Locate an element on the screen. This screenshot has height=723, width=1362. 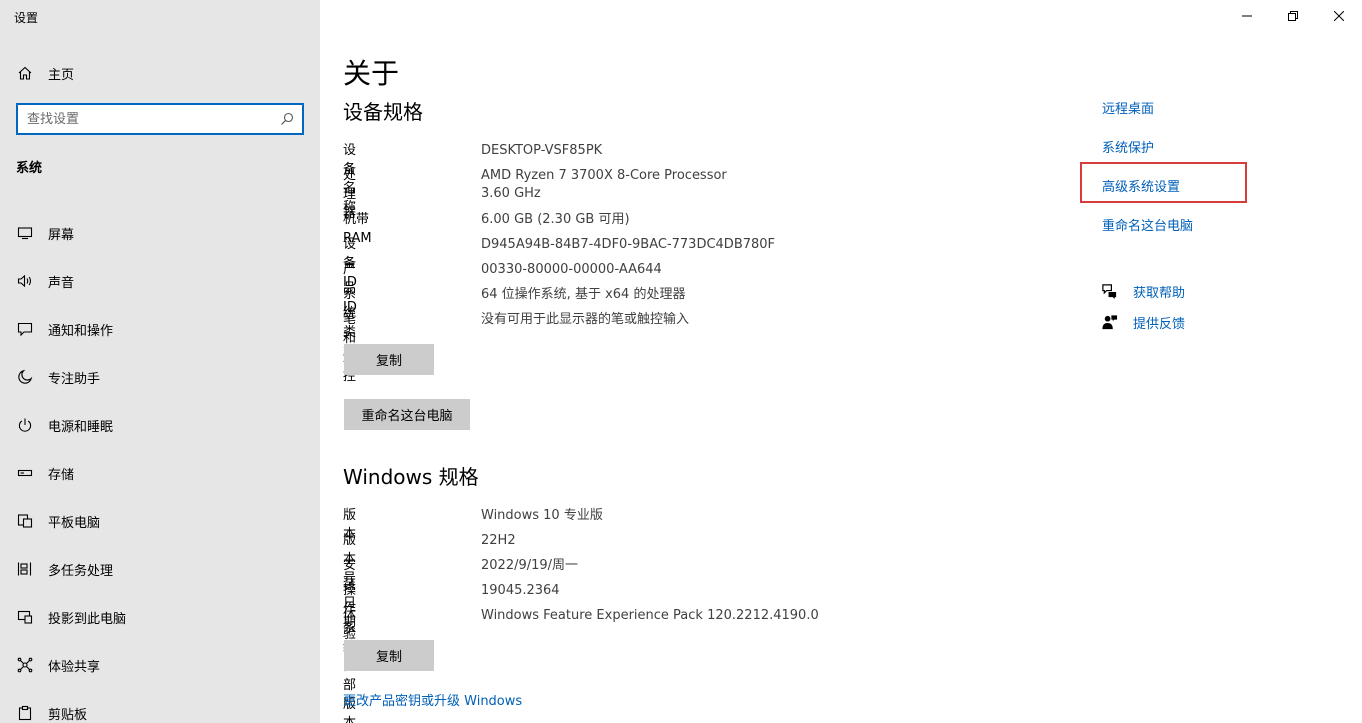
spec-value-line2: 3.60 GHz is located at coordinates (511, 193).